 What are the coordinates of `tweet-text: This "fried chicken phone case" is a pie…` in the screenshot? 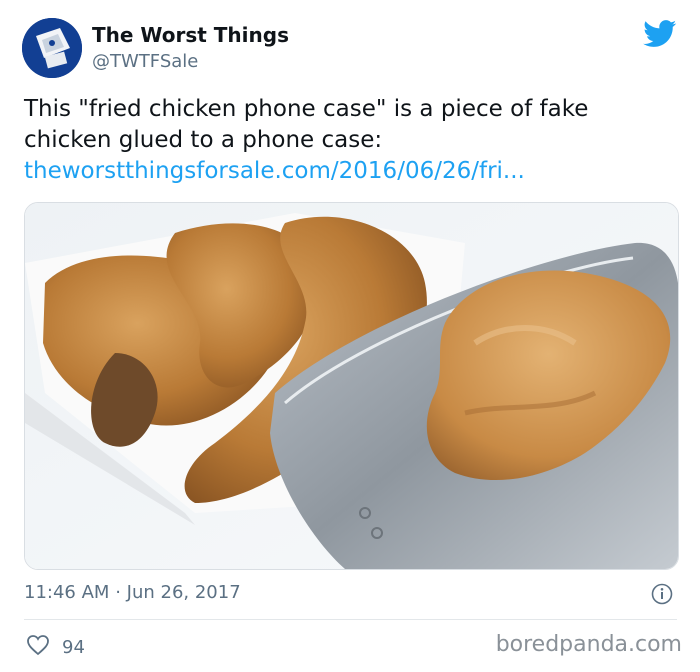 It's located at (349, 140).